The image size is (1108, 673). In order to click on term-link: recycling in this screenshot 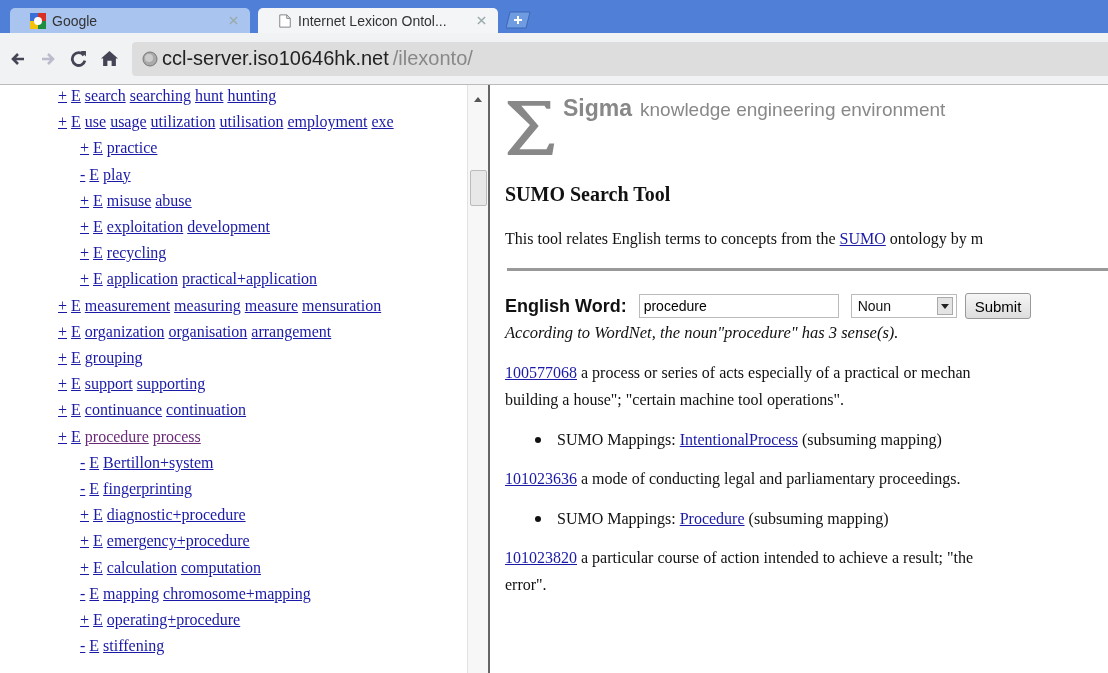, I will do `click(136, 253)`.